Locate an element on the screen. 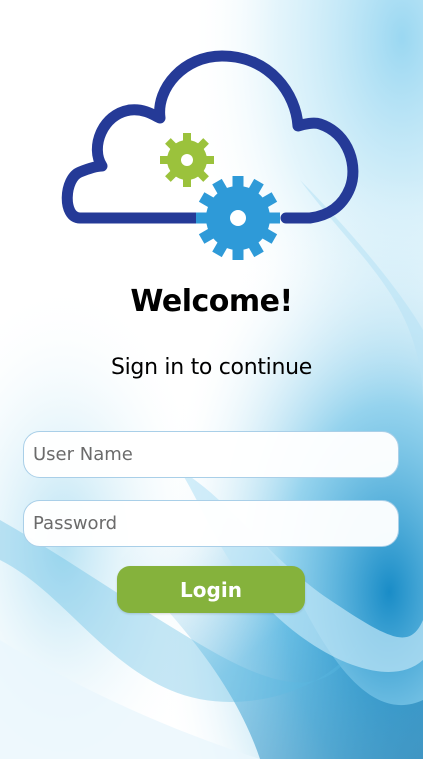  large-gear-icon is located at coordinates (238, 218).